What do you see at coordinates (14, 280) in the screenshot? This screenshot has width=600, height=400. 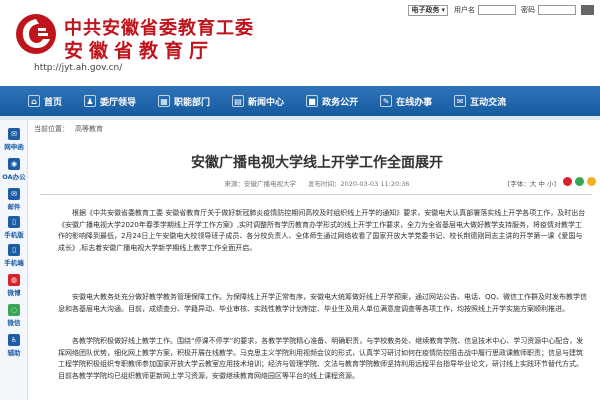 I see `weibo-icon: ◍` at bounding box center [14, 280].